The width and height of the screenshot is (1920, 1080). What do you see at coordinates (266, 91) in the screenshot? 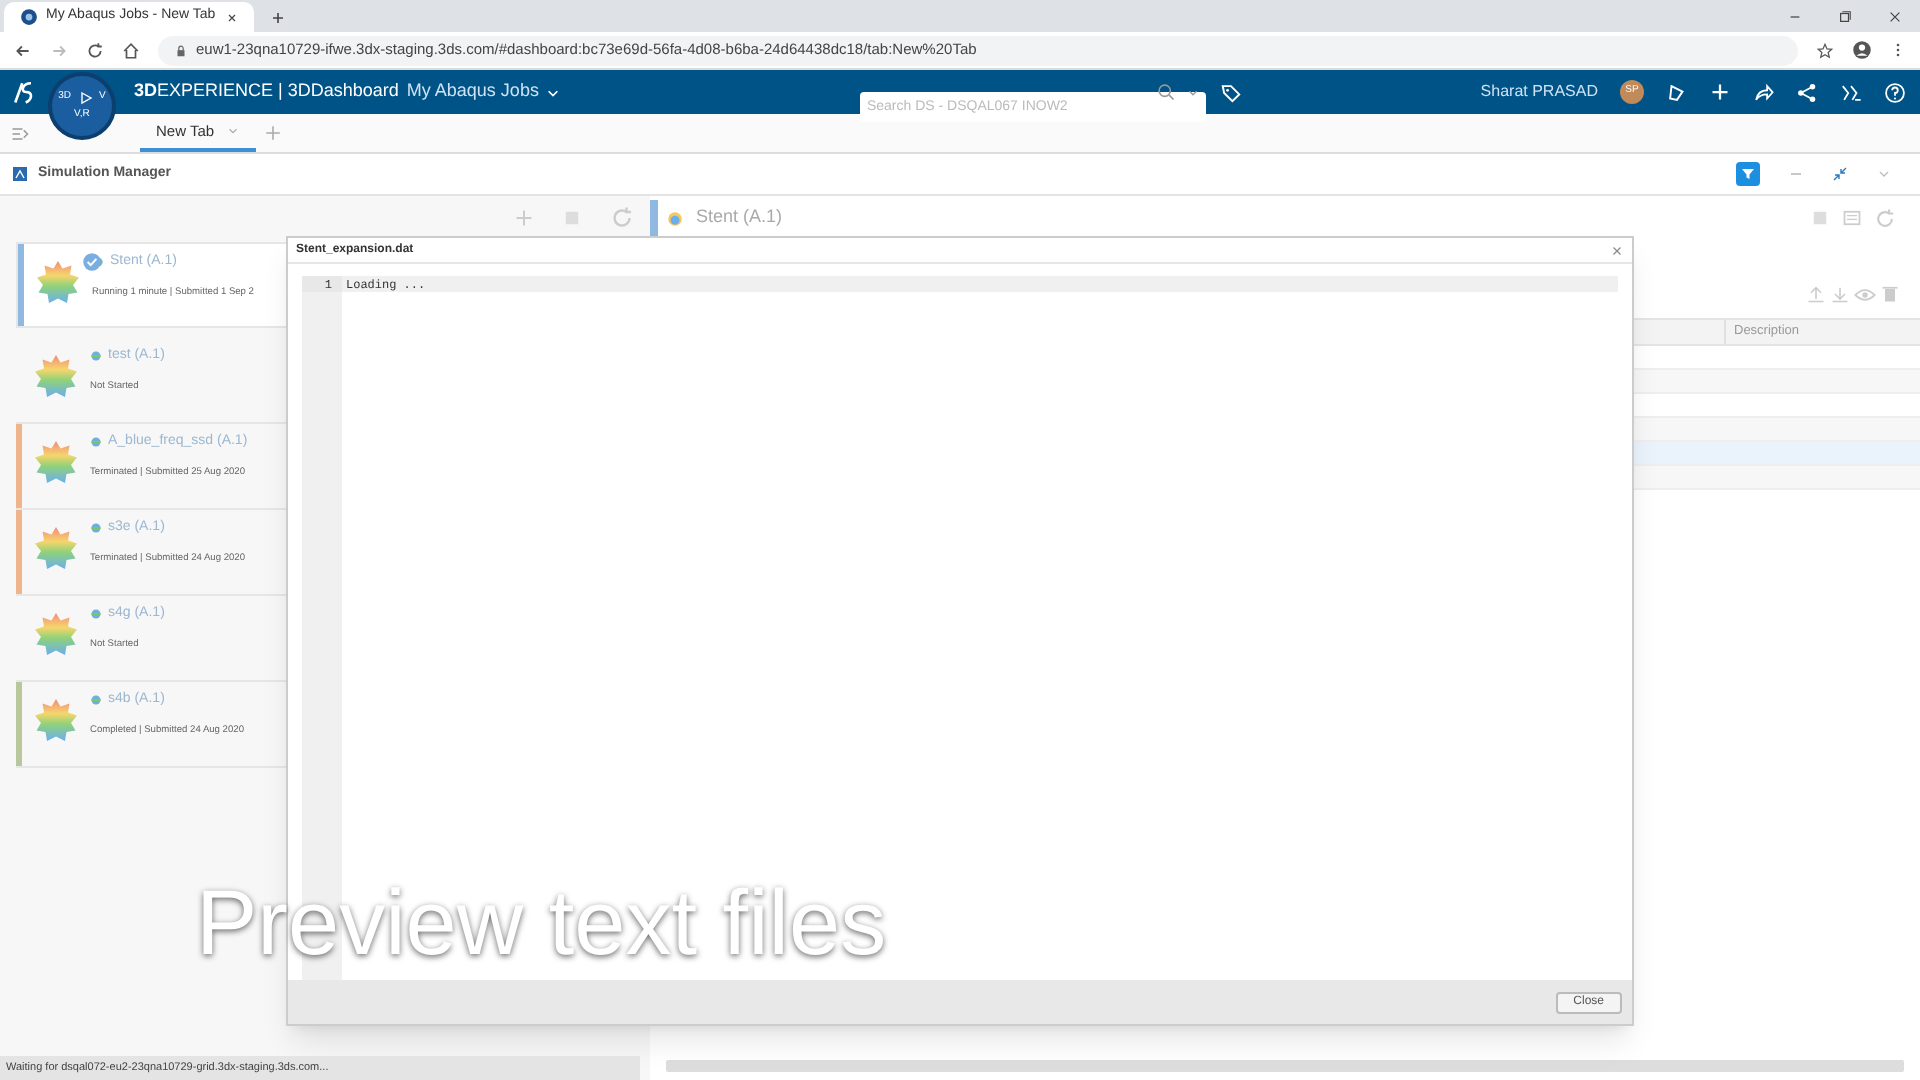
I see `app-title: 3DEXPERIENCE | 3DDashboard` at bounding box center [266, 91].